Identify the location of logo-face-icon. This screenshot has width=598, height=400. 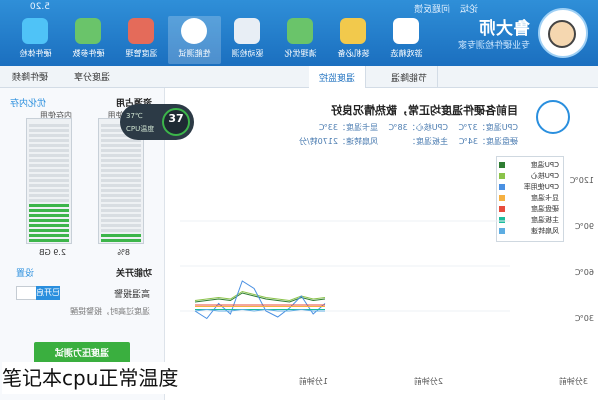
(562, 34).